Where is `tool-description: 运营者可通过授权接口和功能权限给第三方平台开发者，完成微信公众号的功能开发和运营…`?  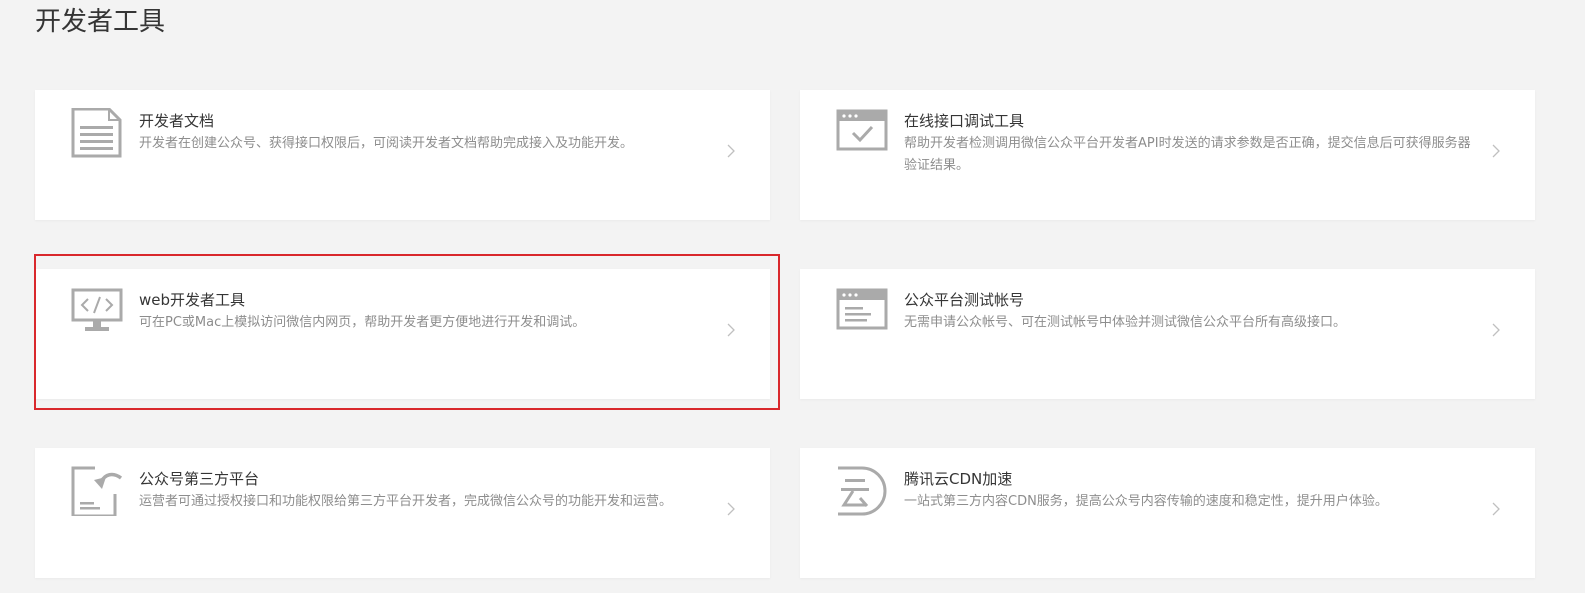
tool-description: 运营者可通过授权接口和功能权限给第三方平台开发者，完成微信公众号的功能开发和运营… is located at coordinates (406, 501).